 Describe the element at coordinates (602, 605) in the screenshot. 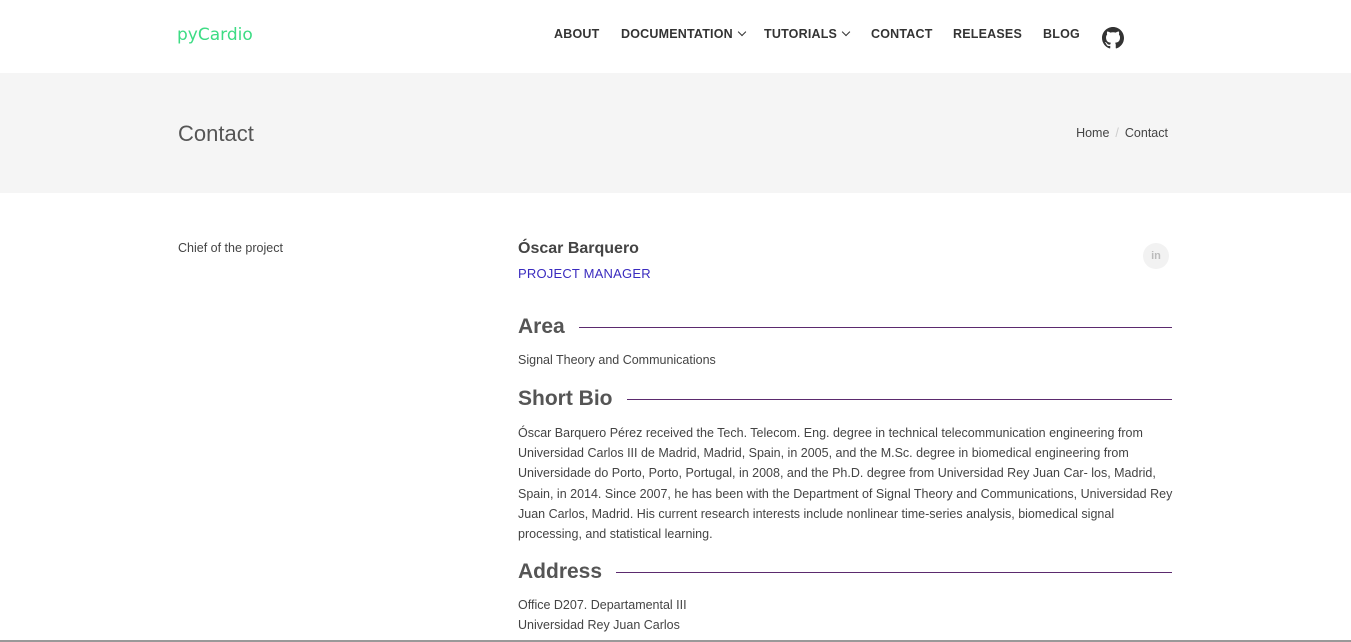

I see `address-line-1: Office D207. Departamental III` at that location.